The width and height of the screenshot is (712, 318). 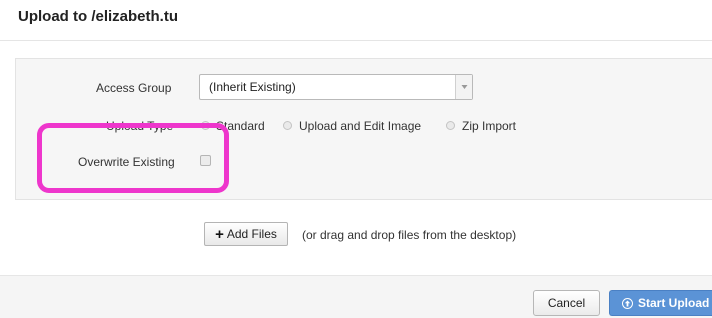 I want to click on upload-type-edit-image-label: Upload and Edit Image, so click(x=360, y=126).